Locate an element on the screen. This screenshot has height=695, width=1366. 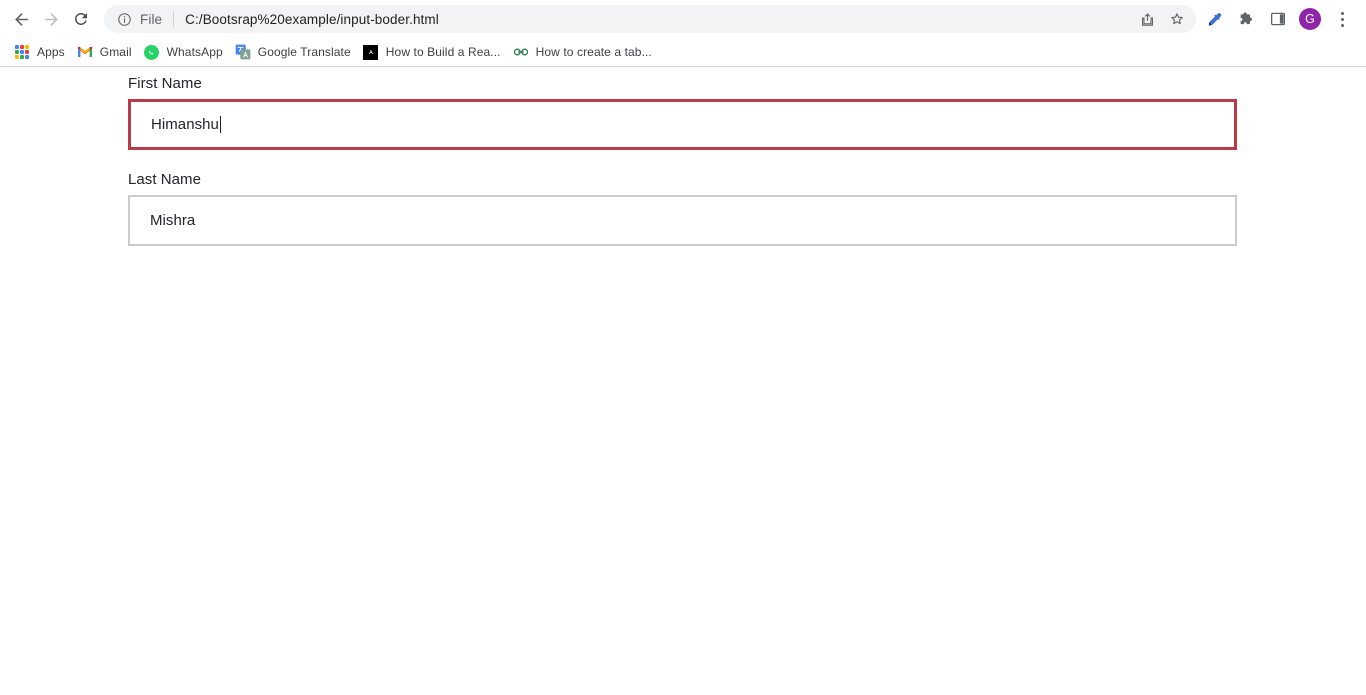
first-name-label: First Name is located at coordinates (165, 83).